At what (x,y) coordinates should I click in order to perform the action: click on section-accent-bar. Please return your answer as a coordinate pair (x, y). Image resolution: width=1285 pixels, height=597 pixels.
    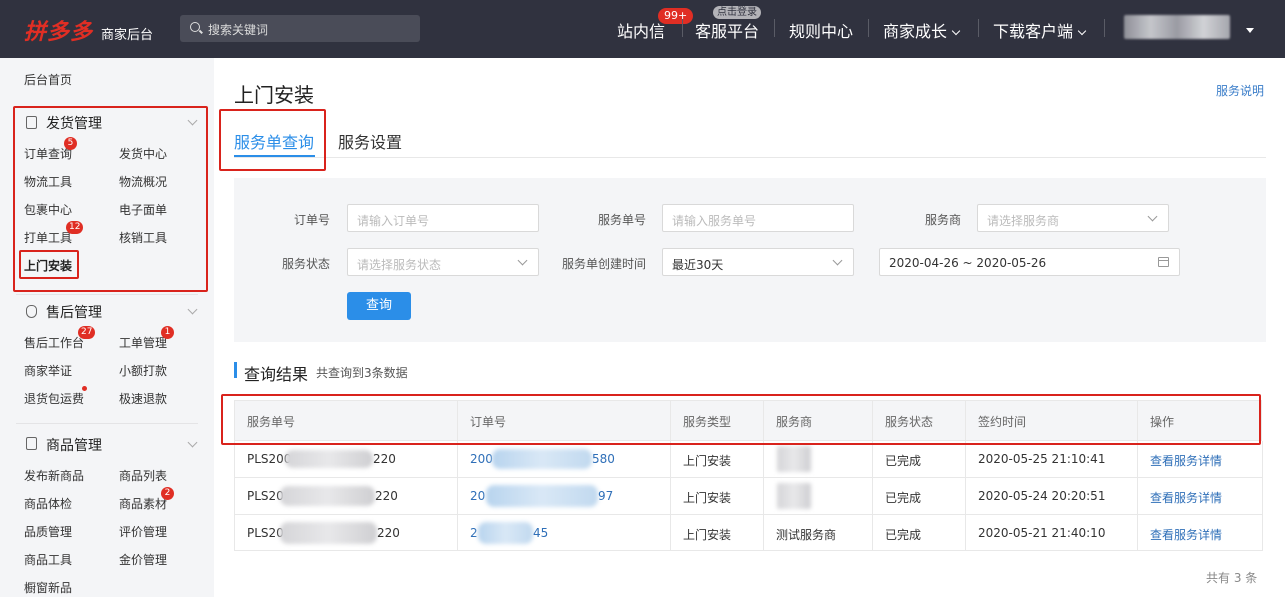
    Looking at the image, I should click on (235, 370).